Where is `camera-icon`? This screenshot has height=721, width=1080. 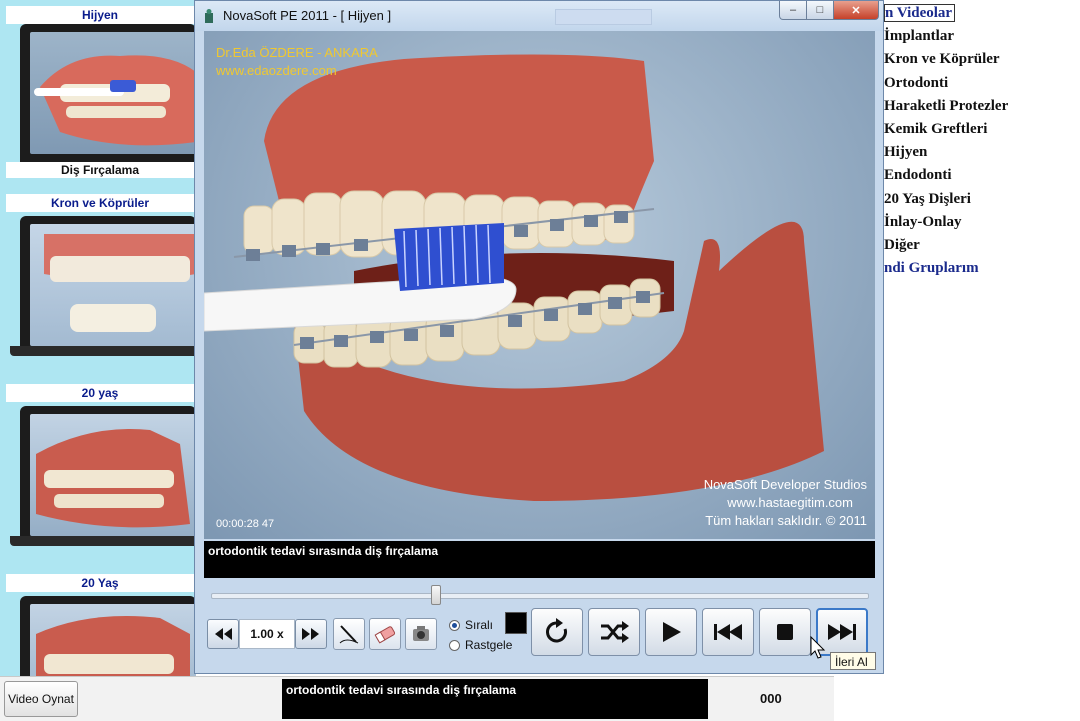 camera-icon is located at coordinates (421, 633).